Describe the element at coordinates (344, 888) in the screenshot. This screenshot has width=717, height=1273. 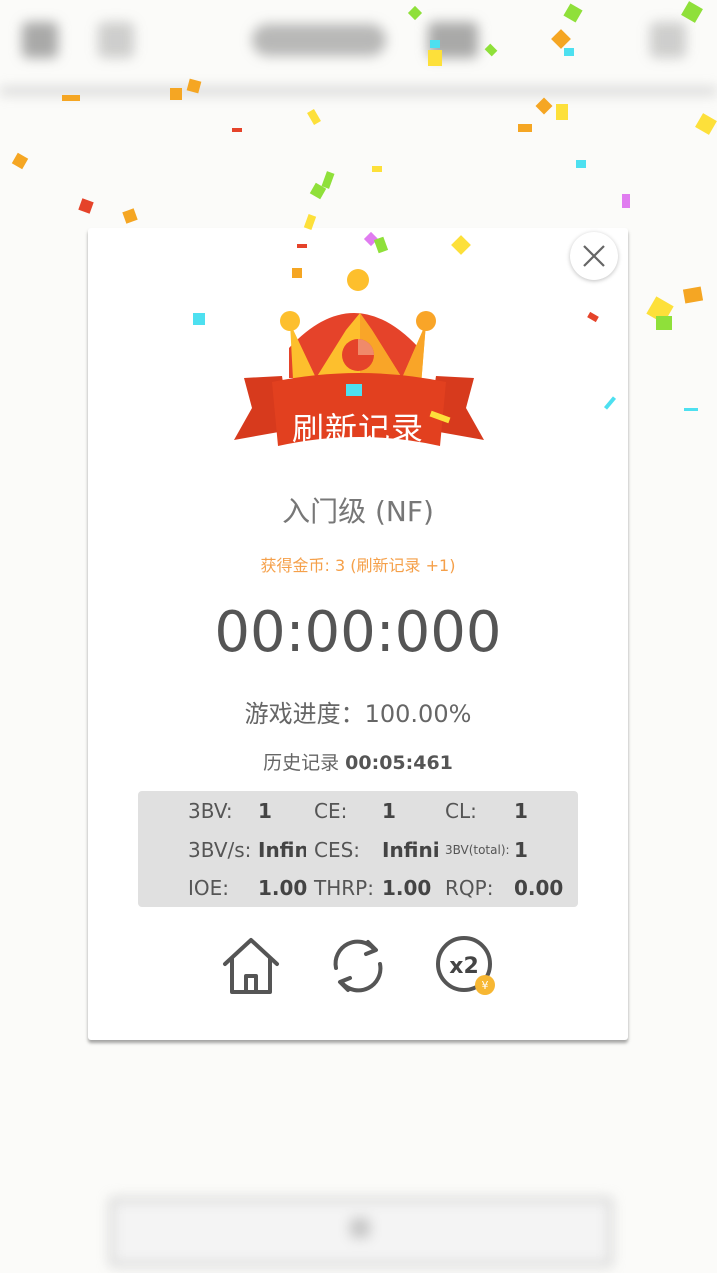
I see `stat-label-thrp: THRP:` at that location.